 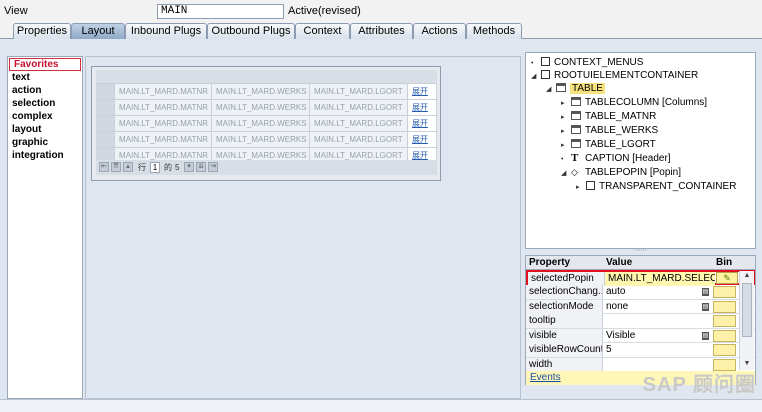 I want to click on tree-node-table-matnr: ▸ TABLE_MATNR, so click(x=608, y=116).